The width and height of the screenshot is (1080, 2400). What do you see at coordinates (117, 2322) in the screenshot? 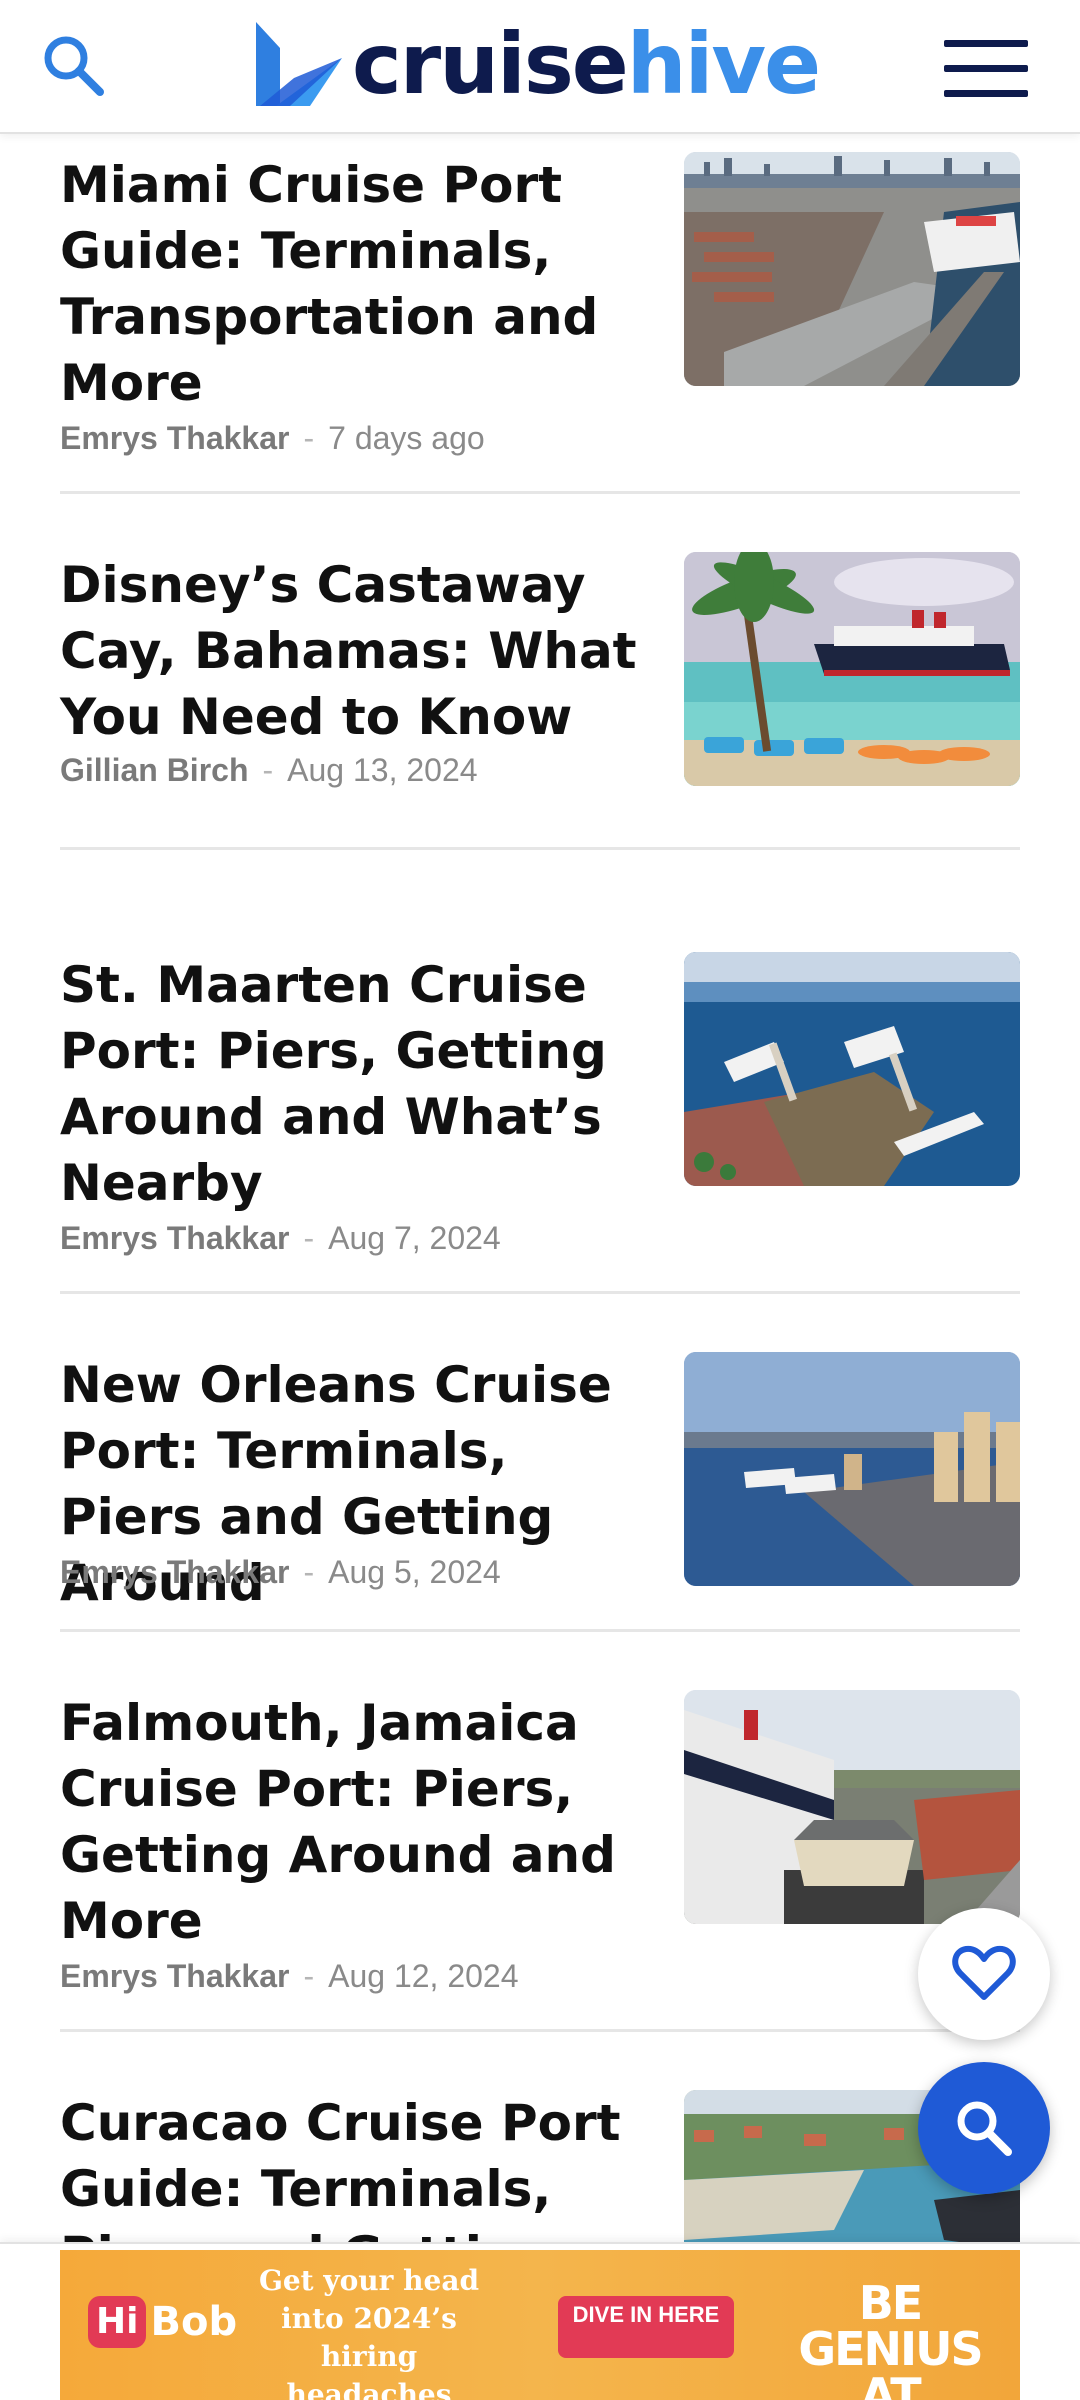
I see `ad-brand-hi: Hi` at bounding box center [117, 2322].